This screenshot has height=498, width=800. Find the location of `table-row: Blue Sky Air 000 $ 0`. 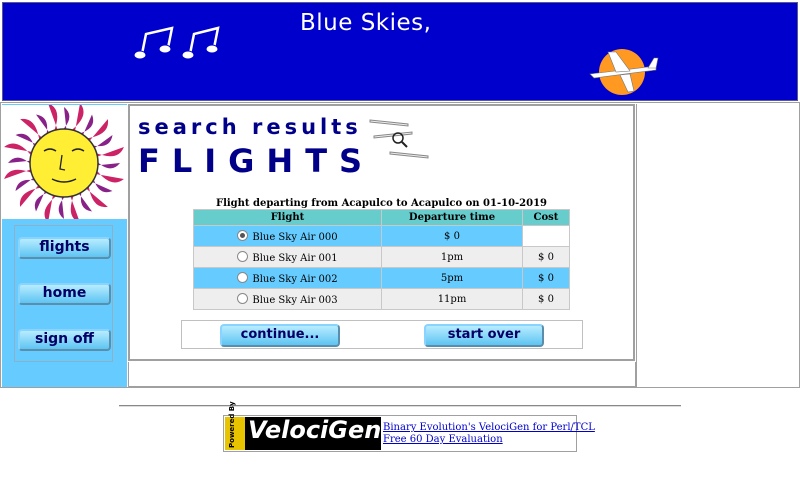

table-row: Blue Sky Air 000 $ 0 is located at coordinates (381, 236).